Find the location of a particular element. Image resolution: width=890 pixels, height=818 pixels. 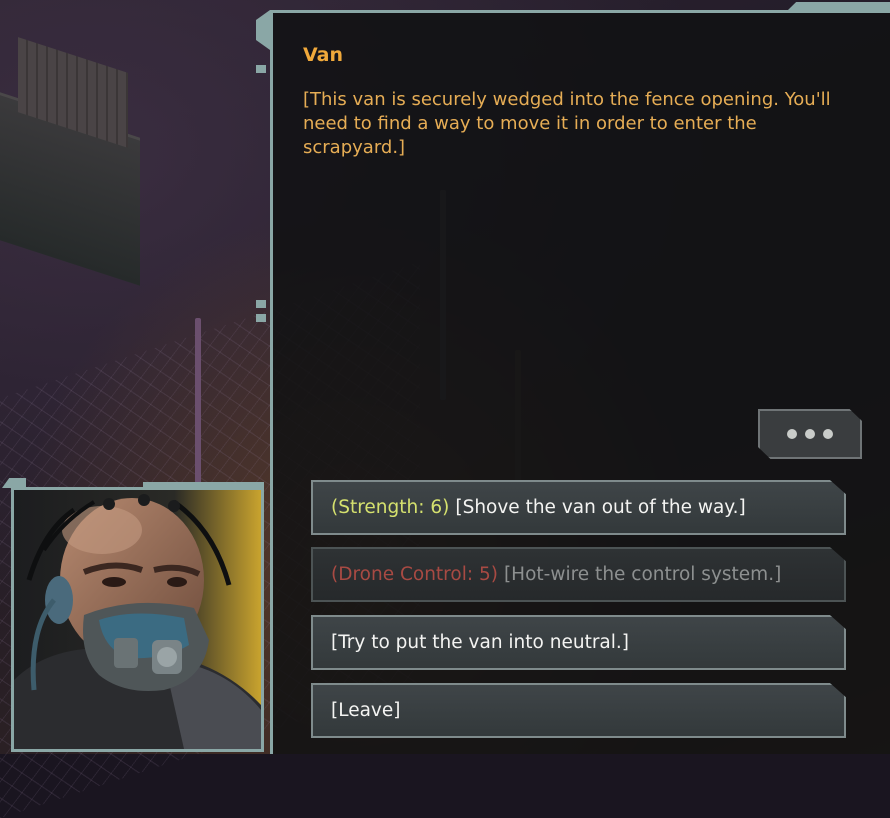

more-options-button is located at coordinates (810, 434).